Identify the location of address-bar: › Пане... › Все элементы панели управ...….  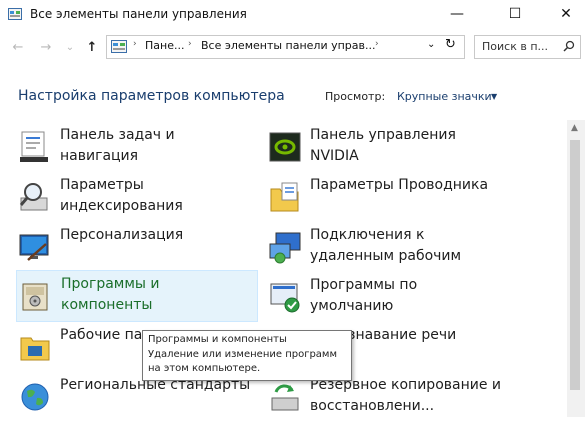
(285, 47).